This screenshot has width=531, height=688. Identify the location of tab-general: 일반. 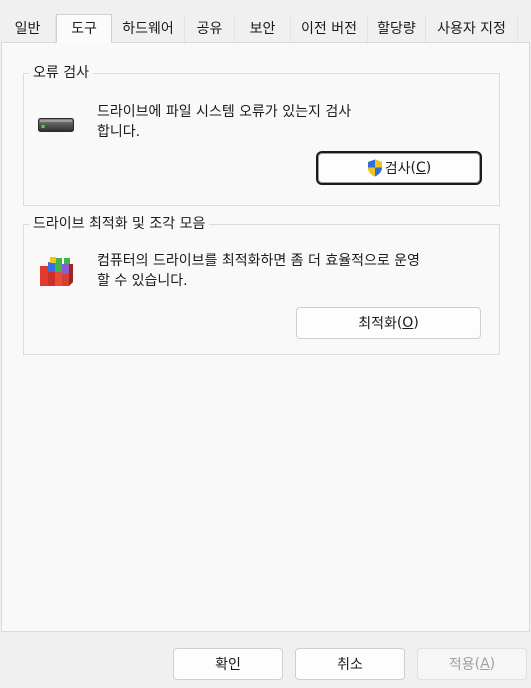
(28, 29).